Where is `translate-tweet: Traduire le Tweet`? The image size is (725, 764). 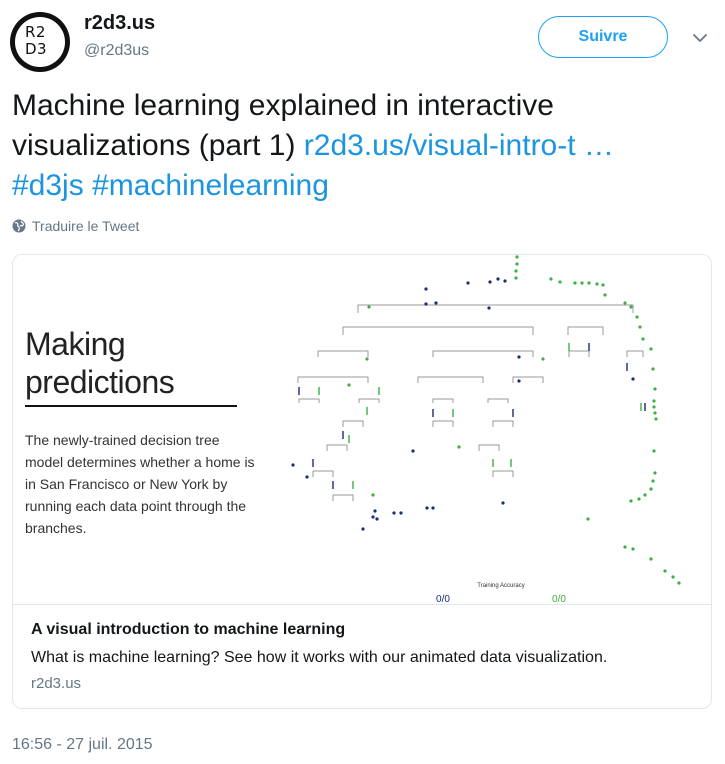 translate-tweet: Traduire le Tweet is located at coordinates (75, 226).